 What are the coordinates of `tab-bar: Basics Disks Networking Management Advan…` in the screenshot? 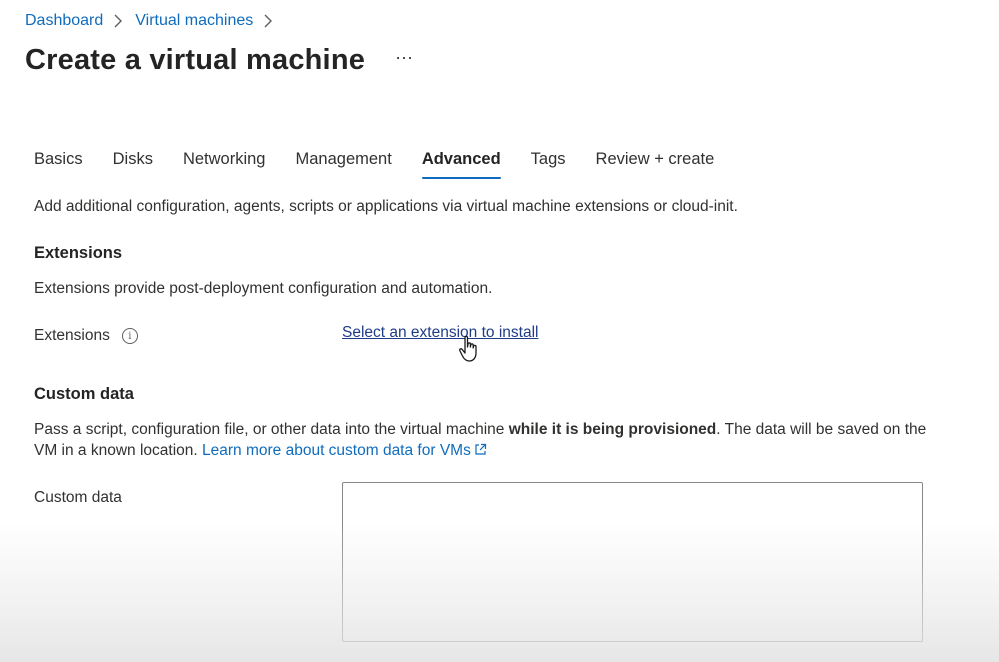 It's located at (374, 164).